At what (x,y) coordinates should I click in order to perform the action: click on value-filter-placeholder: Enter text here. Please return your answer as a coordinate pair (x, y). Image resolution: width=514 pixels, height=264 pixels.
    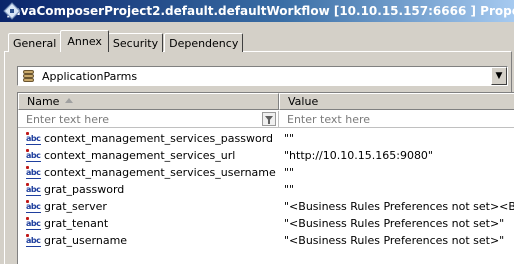
    Looking at the image, I should click on (329, 119).